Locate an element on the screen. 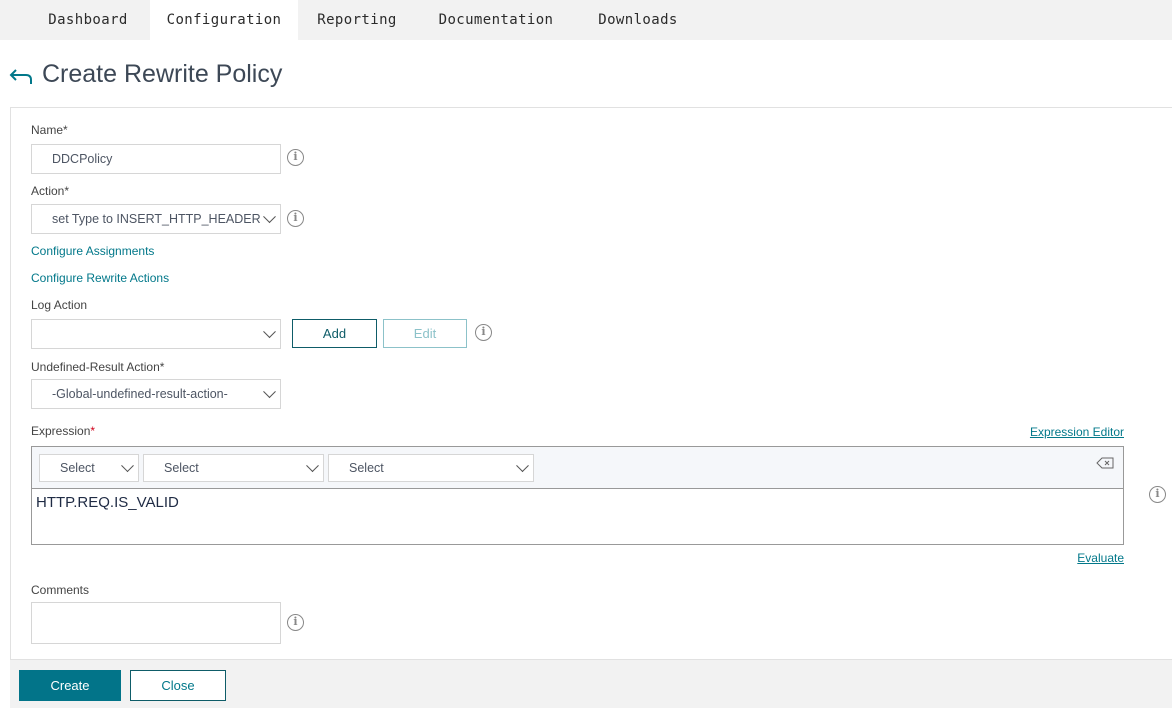 This screenshot has height=708, width=1172. undefined-result-select: -Global-undefined-result-action- is located at coordinates (156, 394).